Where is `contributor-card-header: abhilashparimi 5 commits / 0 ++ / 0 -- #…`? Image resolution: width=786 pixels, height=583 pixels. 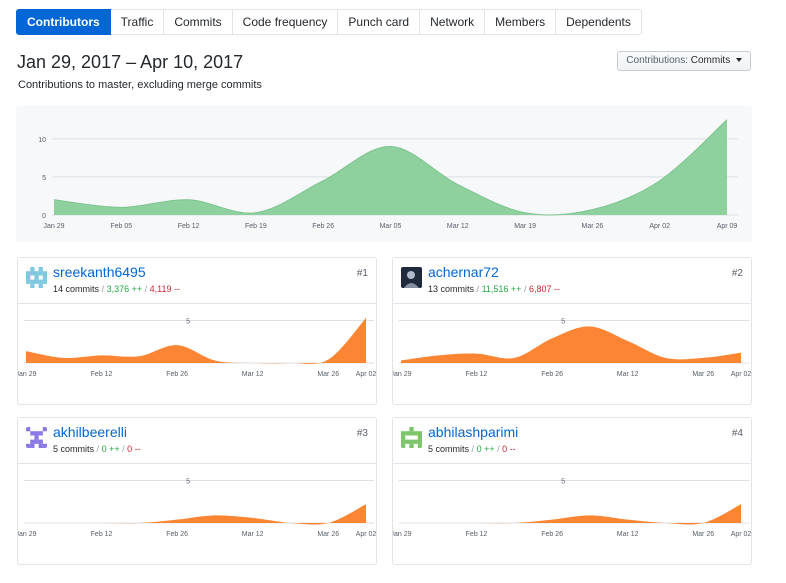 contributor-card-header: abhilashparimi 5 commits / 0 ++ / 0 -- #… is located at coordinates (572, 441).